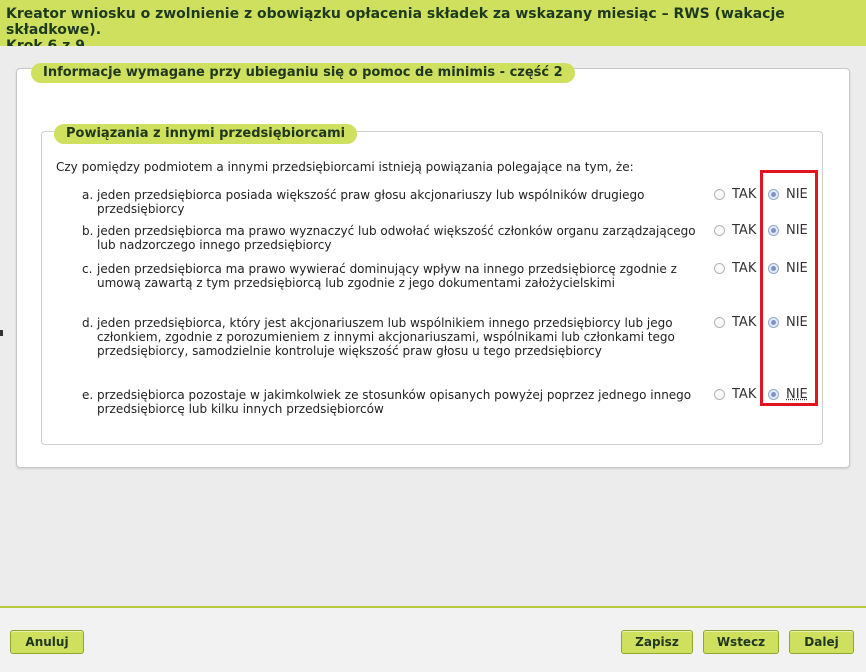 The image size is (866, 672). Describe the element at coordinates (719, 322) in the screenshot. I see `radio-tak-d` at that location.